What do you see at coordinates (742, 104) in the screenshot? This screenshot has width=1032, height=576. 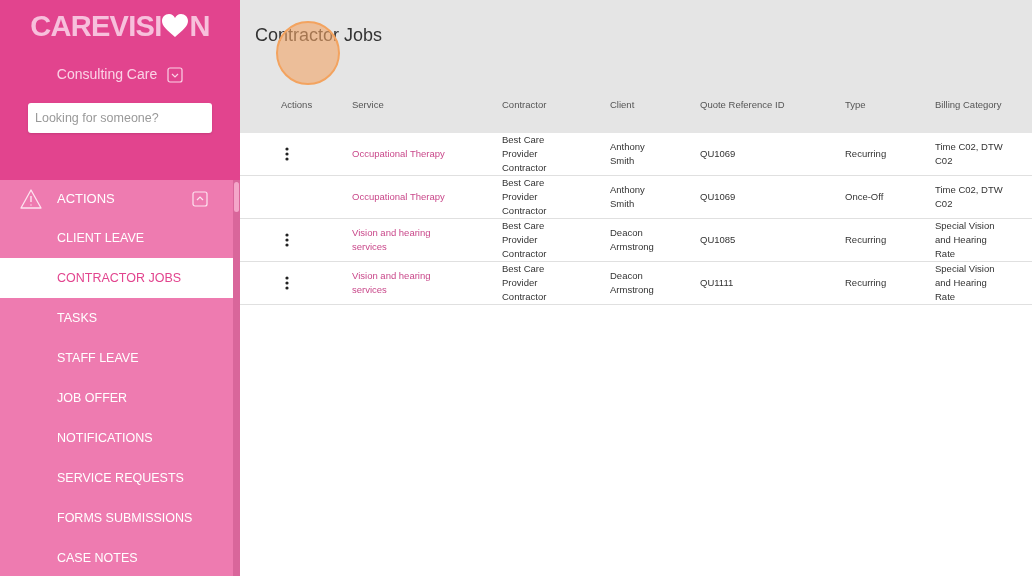 I see `column-header: Quote Reference ID` at bounding box center [742, 104].